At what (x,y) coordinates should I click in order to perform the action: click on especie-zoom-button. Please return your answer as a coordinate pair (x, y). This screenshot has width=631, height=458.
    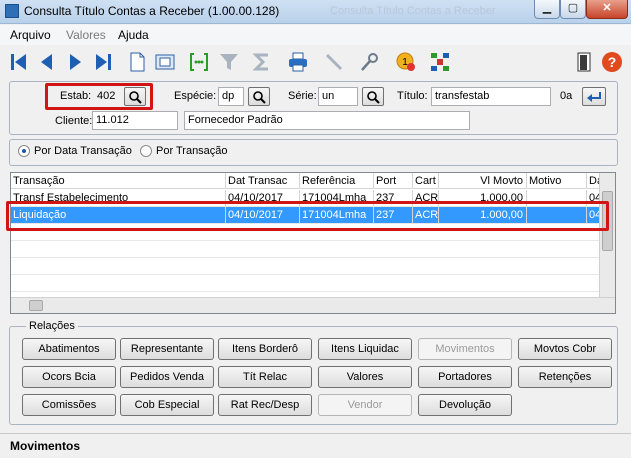
    Looking at the image, I should click on (259, 96).